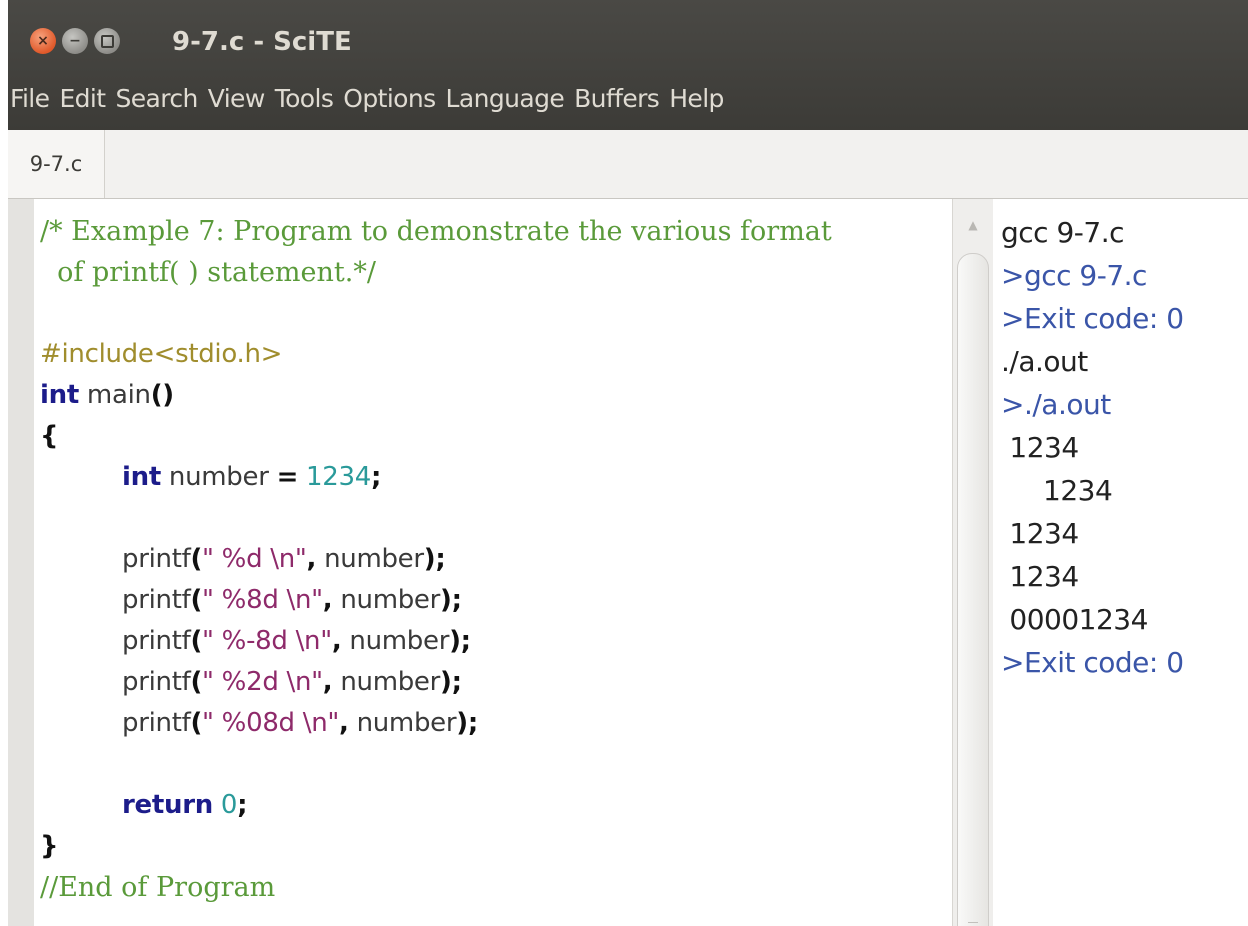  Describe the element at coordinates (162, 395) in the screenshot. I see `parentheses: ()` at that location.